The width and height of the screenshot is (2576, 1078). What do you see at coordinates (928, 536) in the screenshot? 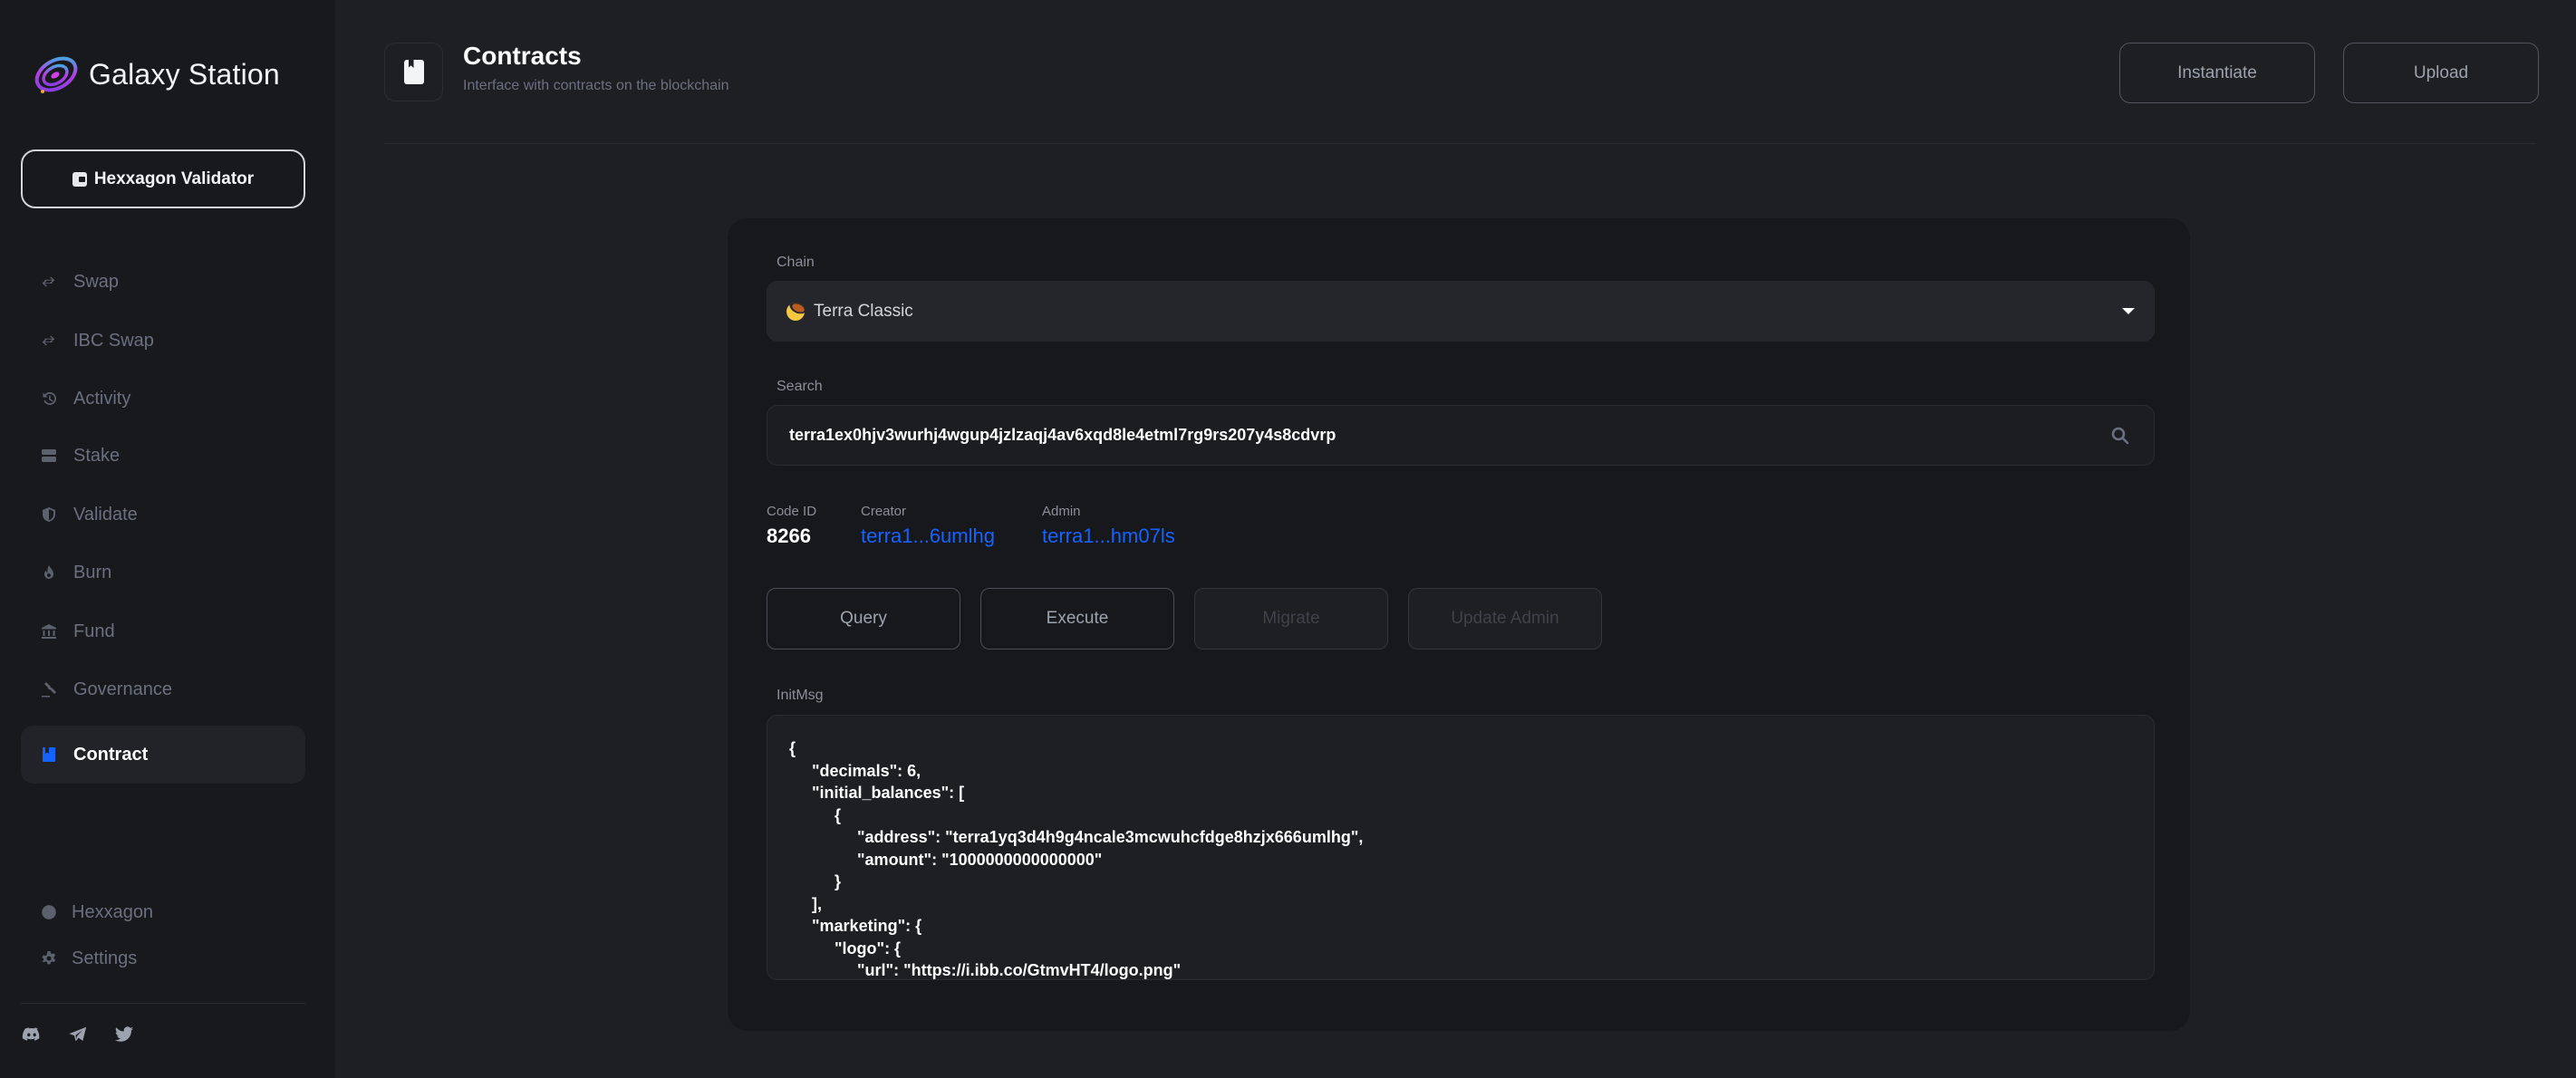
I see `creator-address-link: terra1...6umlhg` at bounding box center [928, 536].